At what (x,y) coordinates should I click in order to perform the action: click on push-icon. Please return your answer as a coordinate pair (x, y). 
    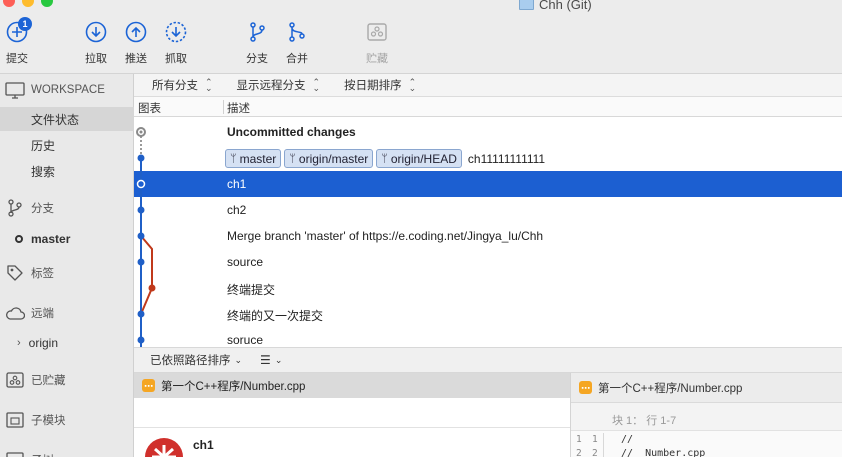
    Looking at the image, I should click on (136, 32).